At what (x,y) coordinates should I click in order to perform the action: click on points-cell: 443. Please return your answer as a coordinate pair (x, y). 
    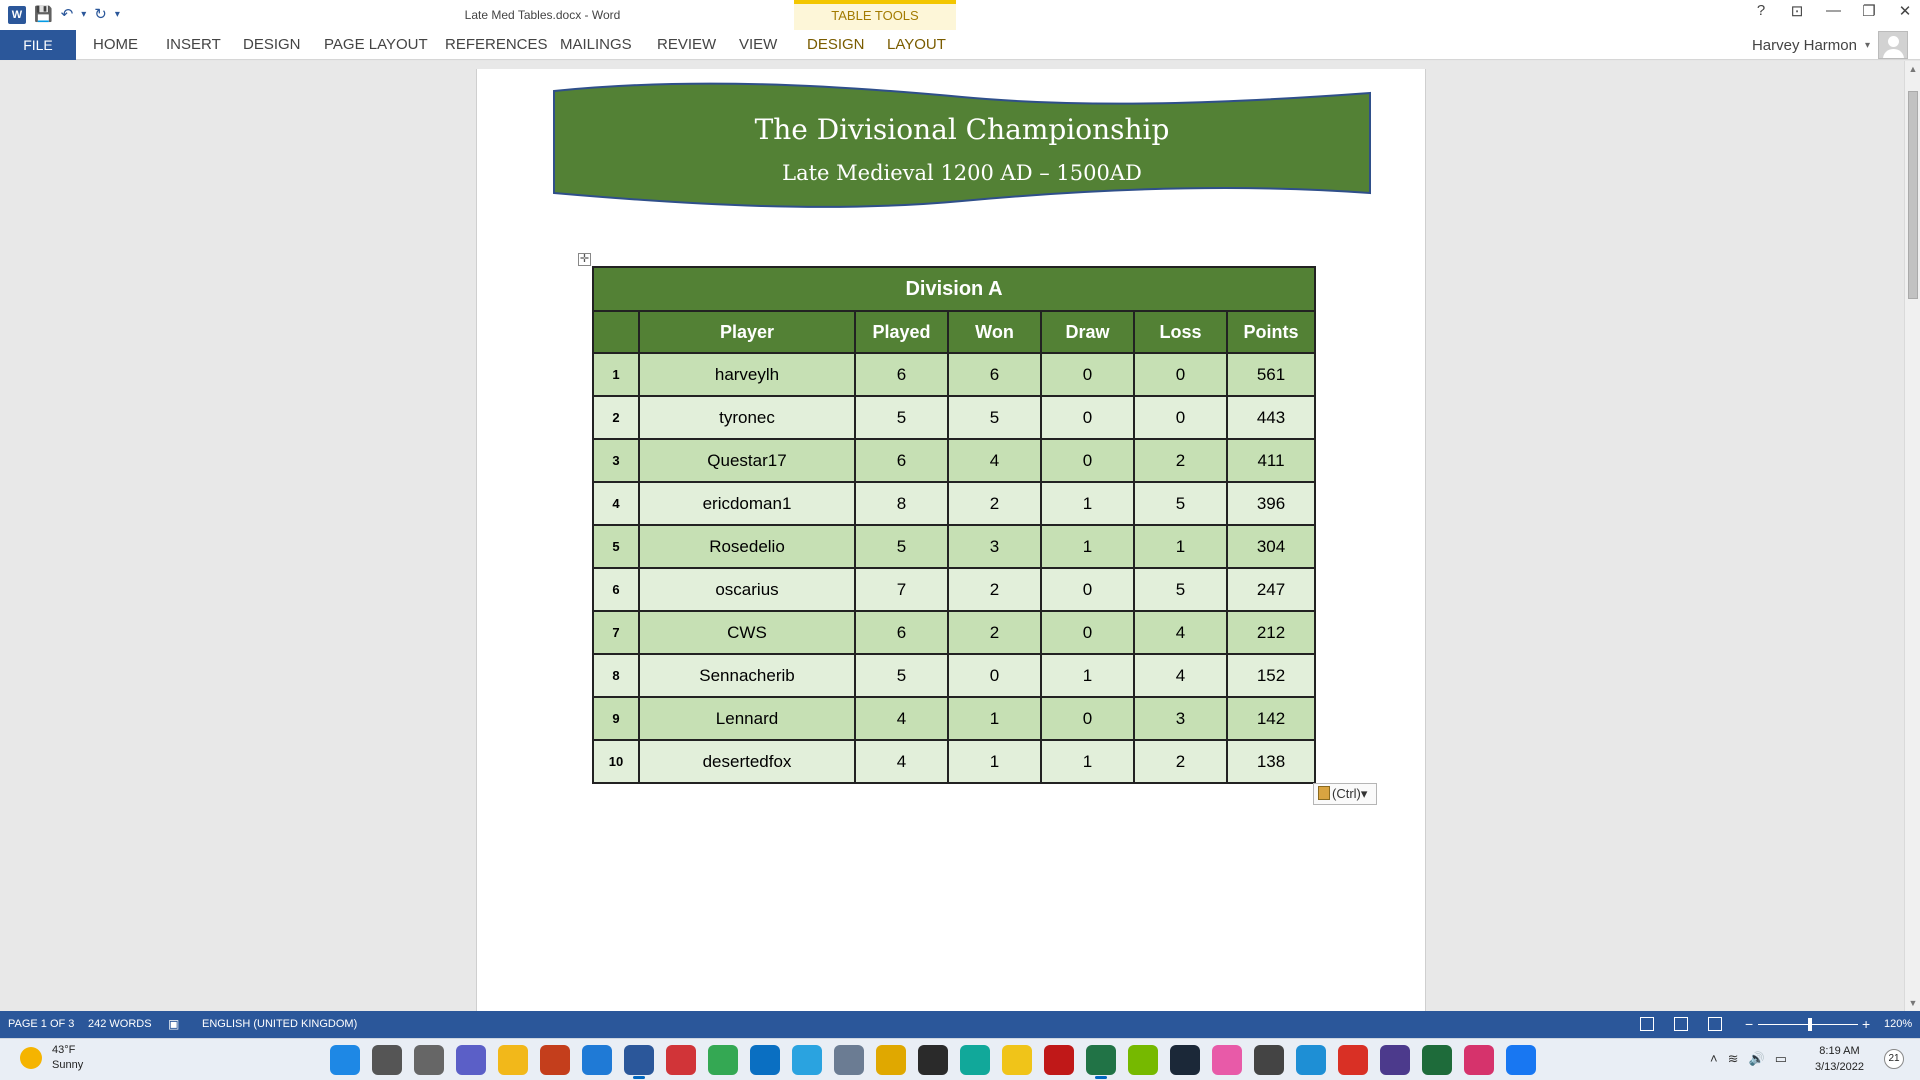
    Looking at the image, I should click on (1271, 417).